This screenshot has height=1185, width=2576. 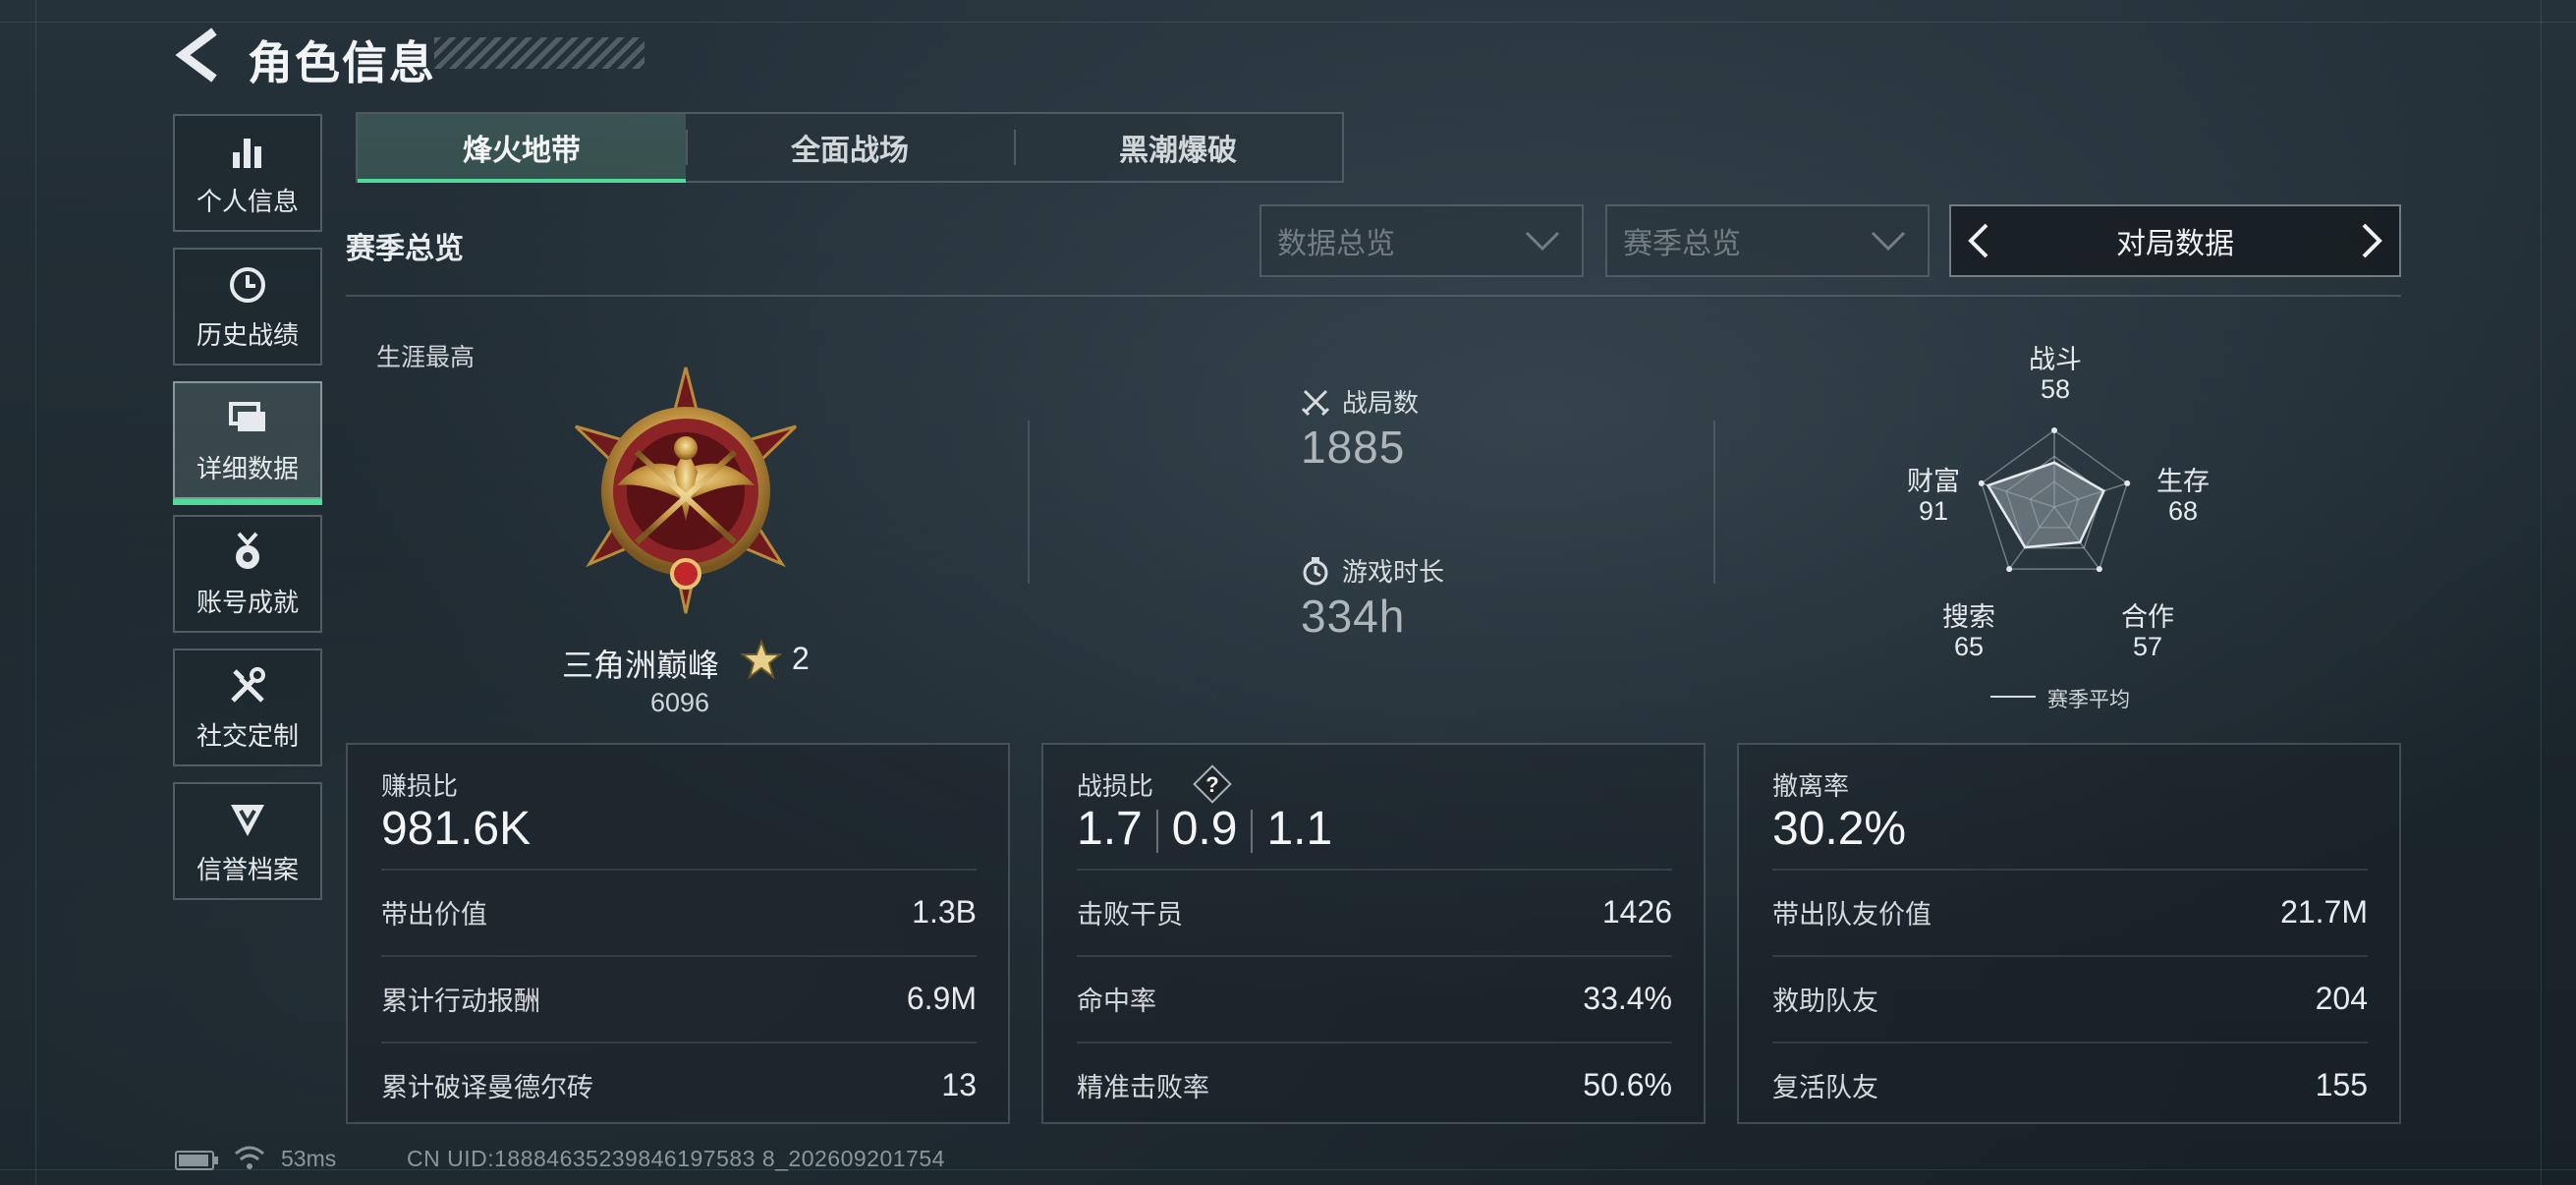 What do you see at coordinates (460, 1001) in the screenshot?
I see `row-label: 累计行动报酬` at bounding box center [460, 1001].